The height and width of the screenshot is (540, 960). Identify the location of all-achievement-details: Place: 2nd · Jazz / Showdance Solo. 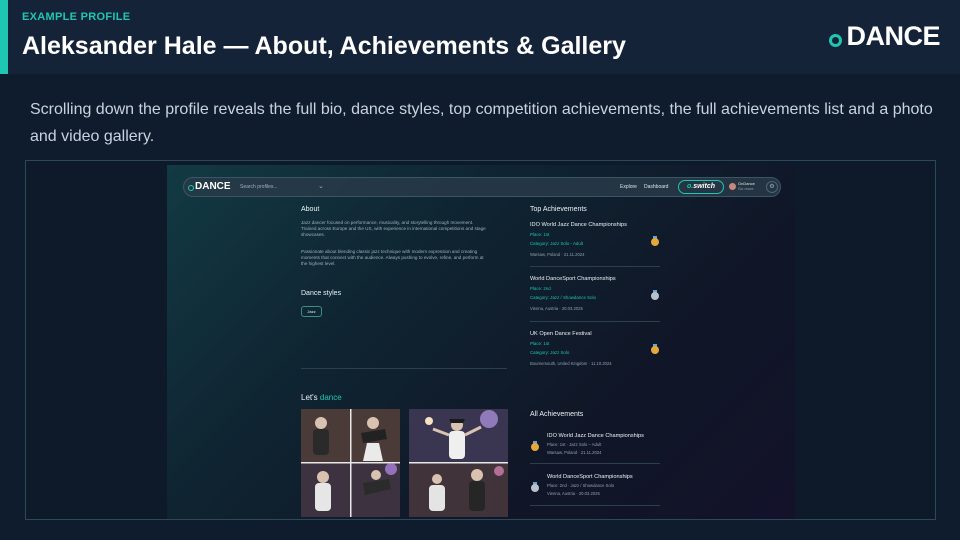
(581, 485).